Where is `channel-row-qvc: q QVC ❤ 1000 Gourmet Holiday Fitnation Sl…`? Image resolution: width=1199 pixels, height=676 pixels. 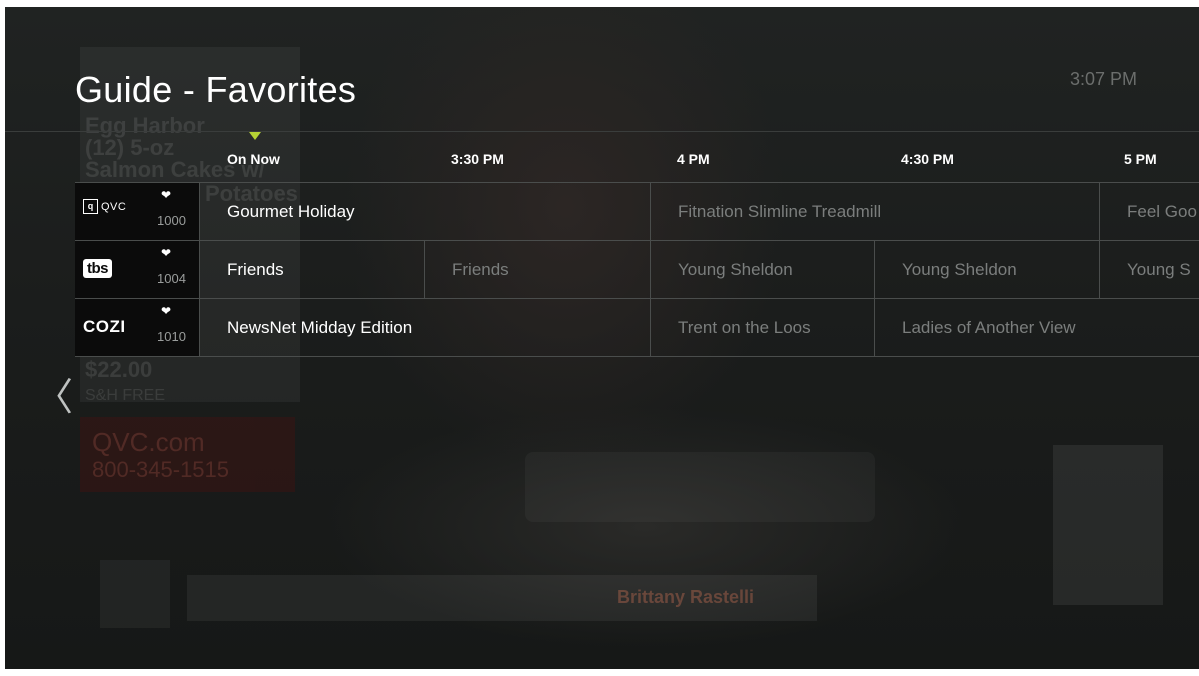 channel-row-qvc: q QVC ❤ 1000 Gourmet Holiday Fitnation Sl… is located at coordinates (637, 211).